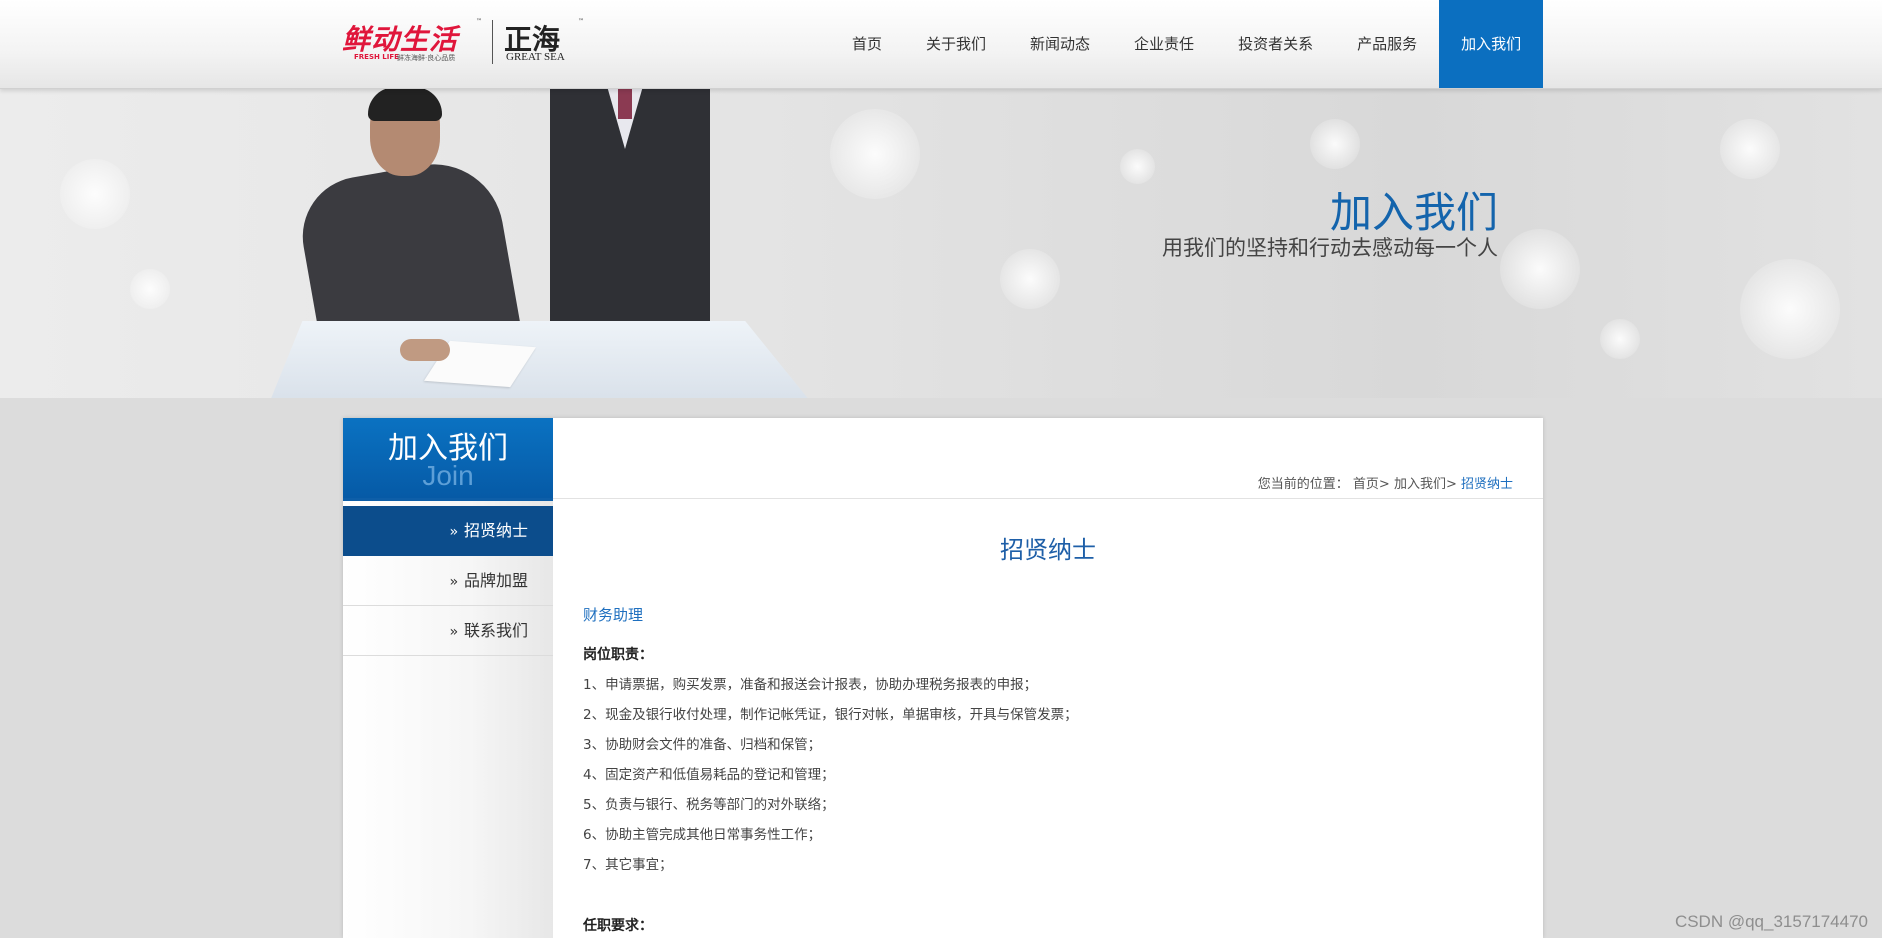  I want to click on sidebar-item-label: 招贤纳士, so click(495, 530).